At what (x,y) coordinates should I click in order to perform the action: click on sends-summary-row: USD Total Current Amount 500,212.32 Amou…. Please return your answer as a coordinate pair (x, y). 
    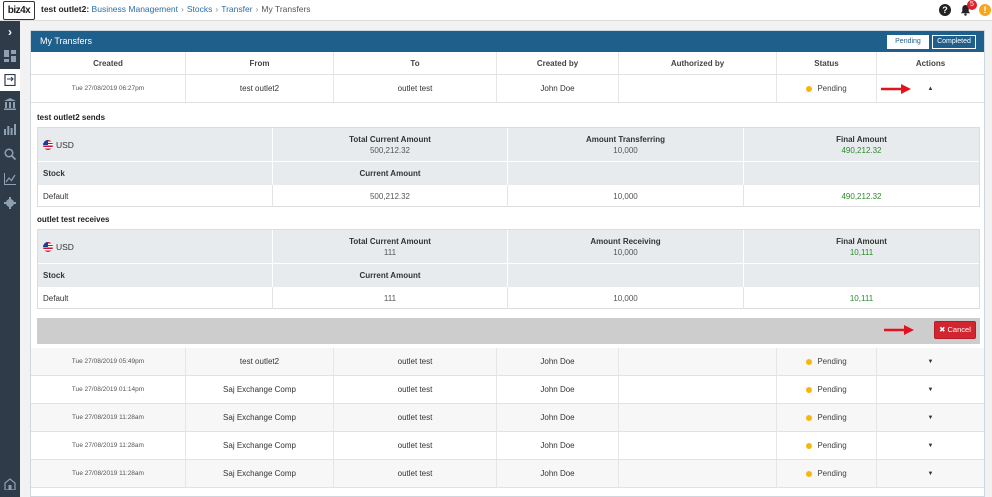
    Looking at the image, I should click on (508, 144).